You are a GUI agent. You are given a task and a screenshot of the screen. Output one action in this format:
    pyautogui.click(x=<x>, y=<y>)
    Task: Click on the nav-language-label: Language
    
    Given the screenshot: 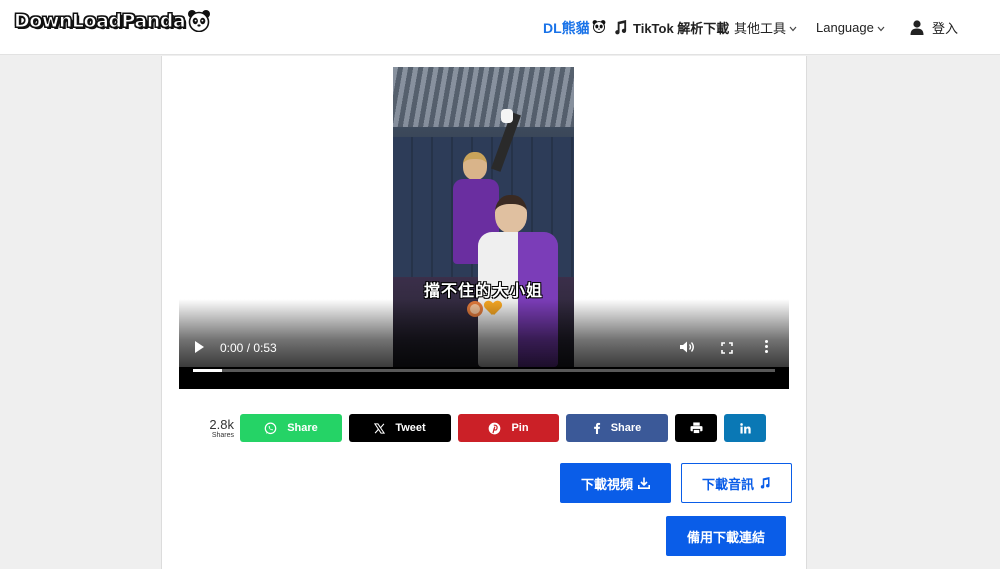 What is the action you would take?
    pyautogui.click(x=845, y=27)
    